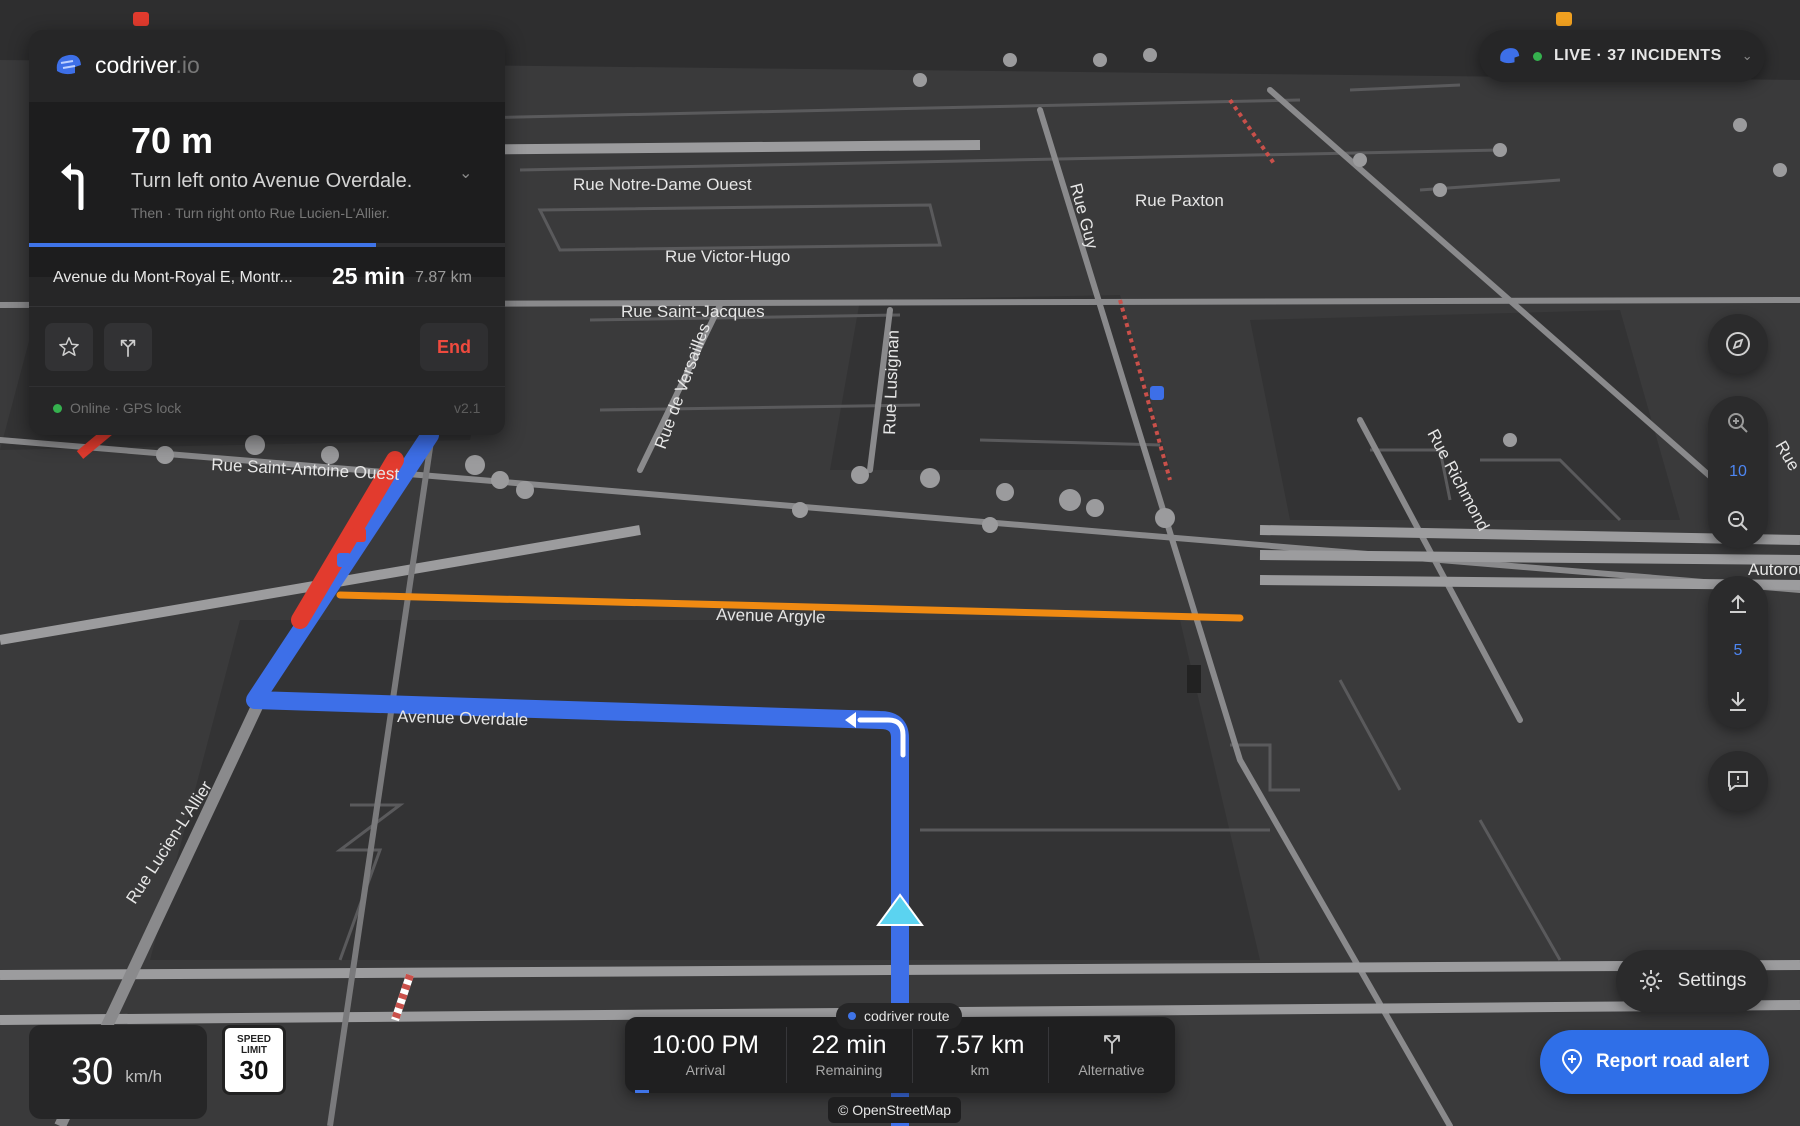  What do you see at coordinates (705, 1045) in the screenshot?
I see `arrival-value: 10:00 PM` at bounding box center [705, 1045].